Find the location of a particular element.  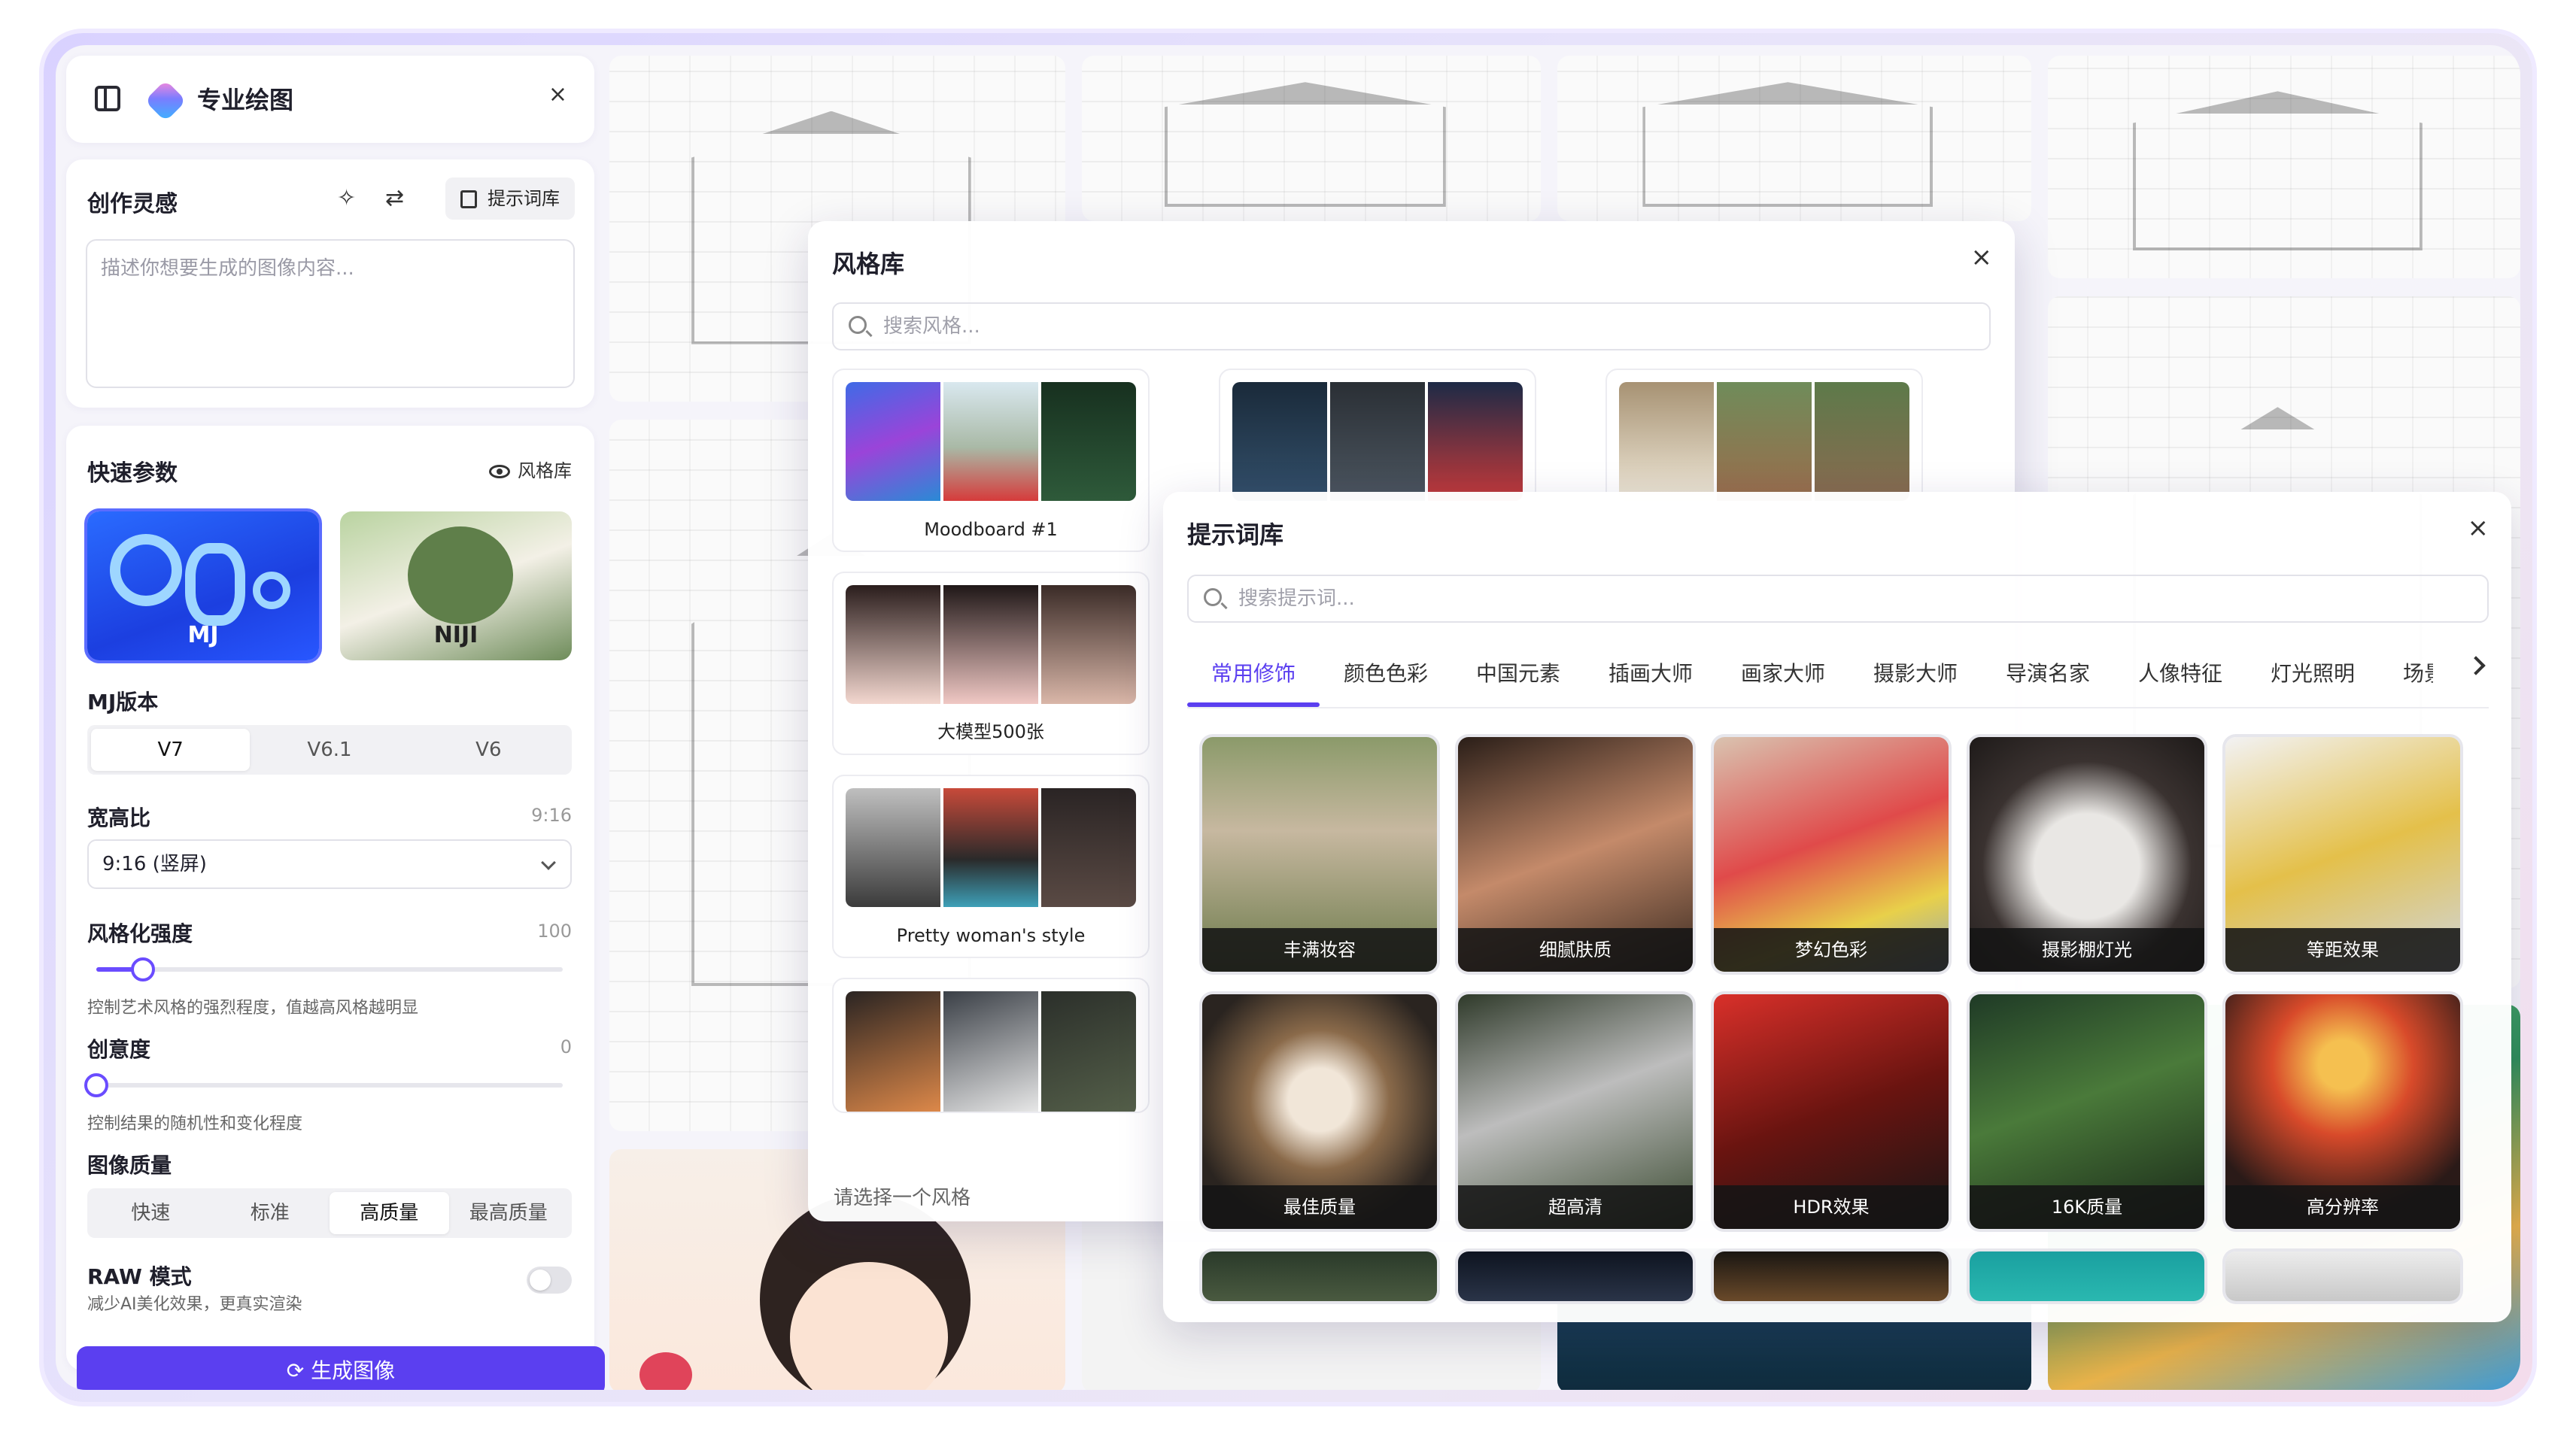

tab-photographer: 摄影大师 is located at coordinates (1916, 672).